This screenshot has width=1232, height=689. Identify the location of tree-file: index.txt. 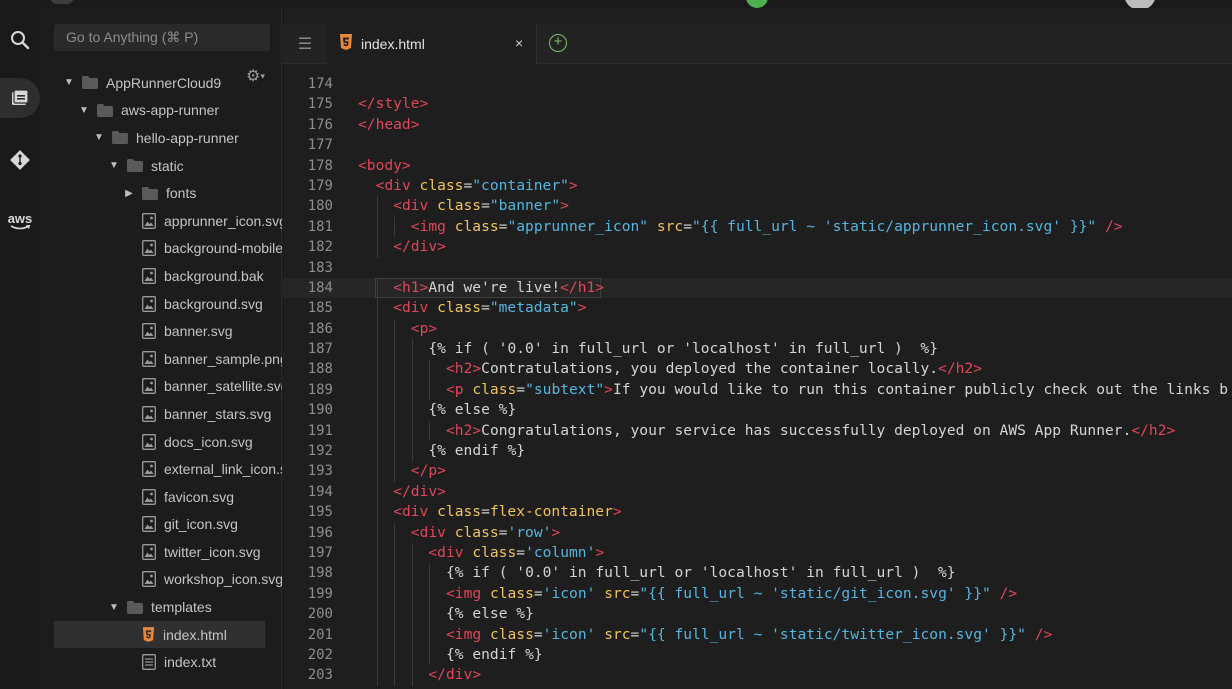
(168, 662).